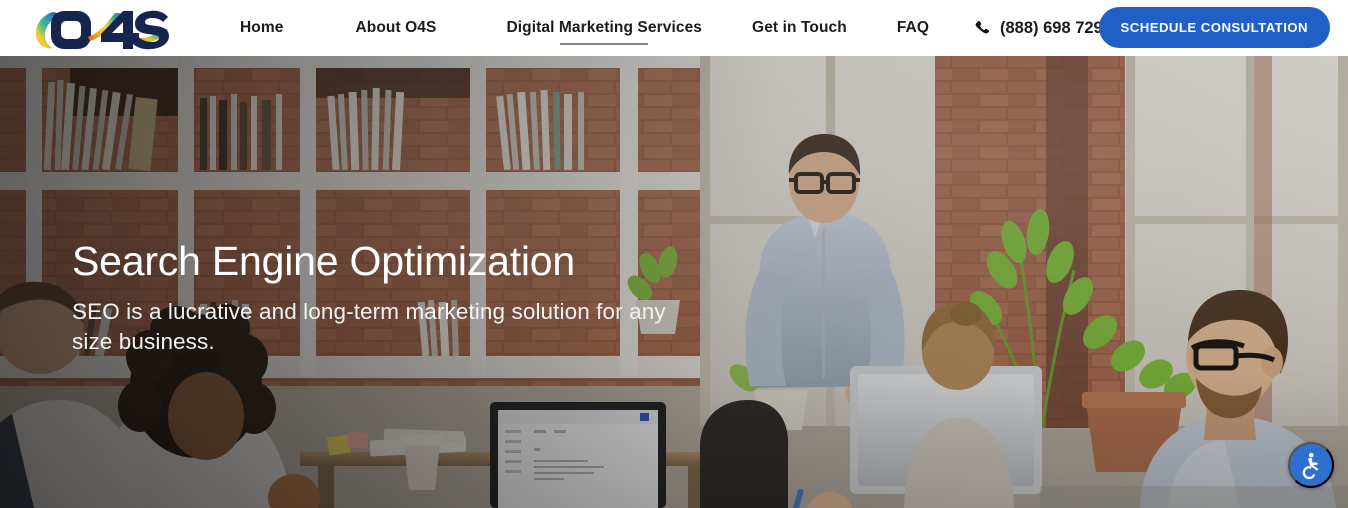  What do you see at coordinates (324, 261) in the screenshot?
I see `page-title: Search Engine Optimization` at bounding box center [324, 261].